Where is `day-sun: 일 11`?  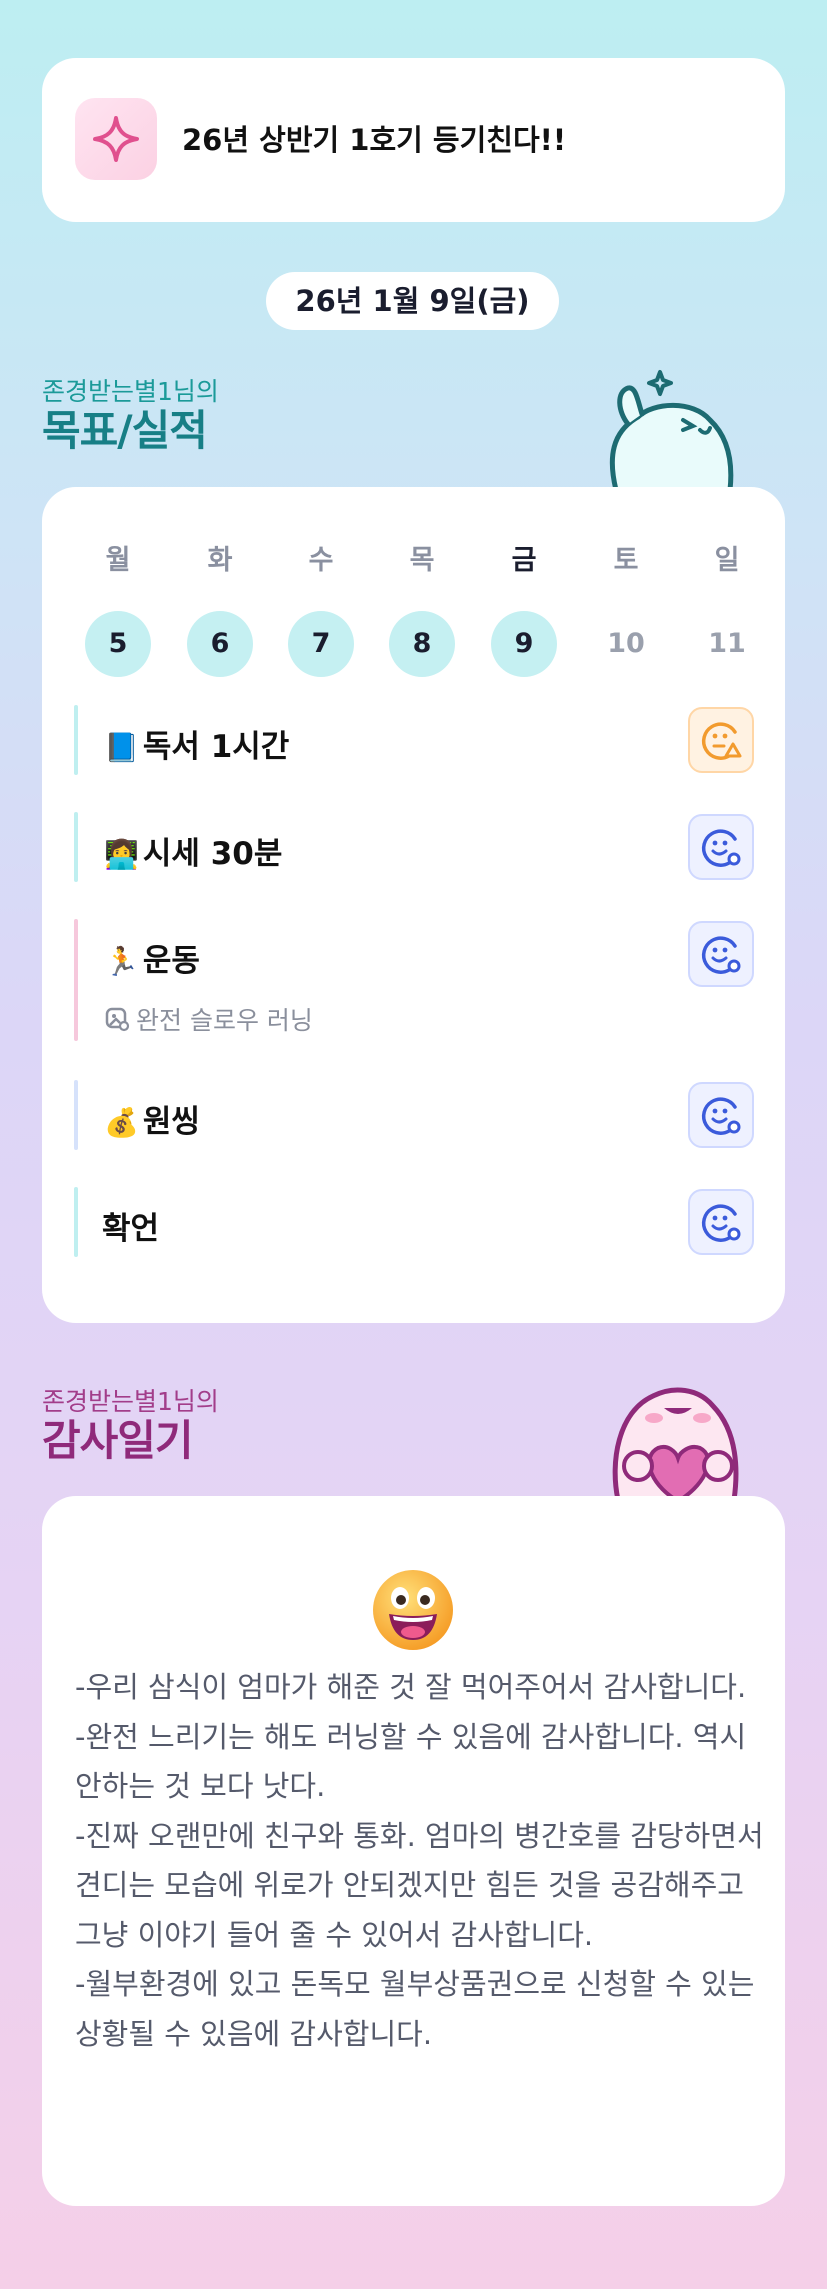
day-sun: 일 11 is located at coordinates (727, 609).